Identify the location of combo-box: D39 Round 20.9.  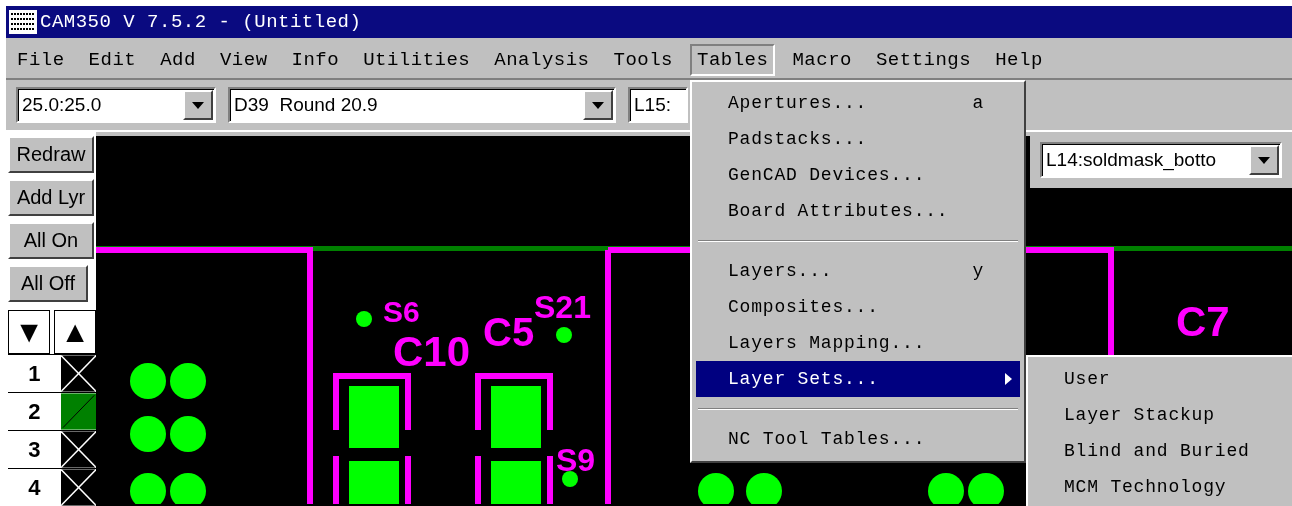
(422, 105).